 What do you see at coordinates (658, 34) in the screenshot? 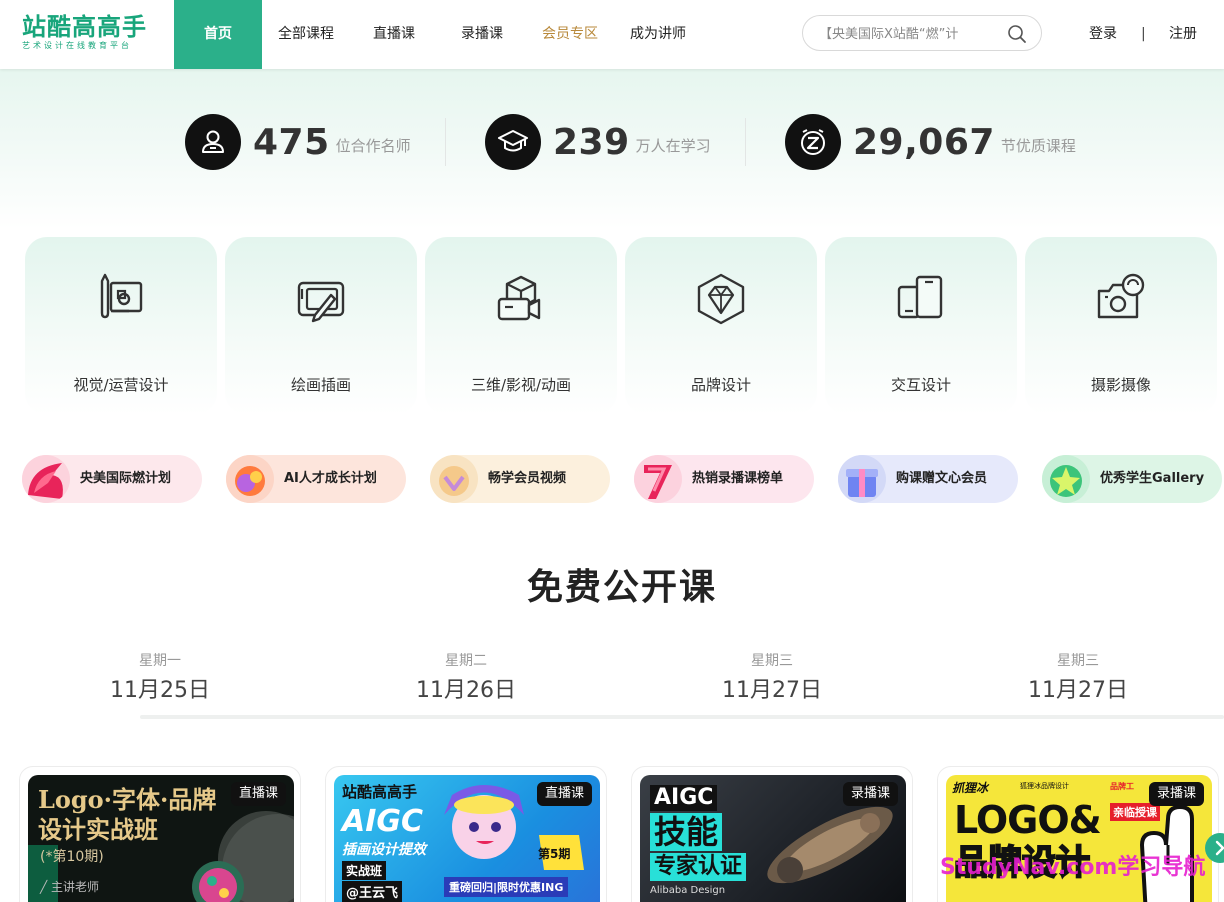
I see `nav-become-teacher: 成为讲师` at bounding box center [658, 34].